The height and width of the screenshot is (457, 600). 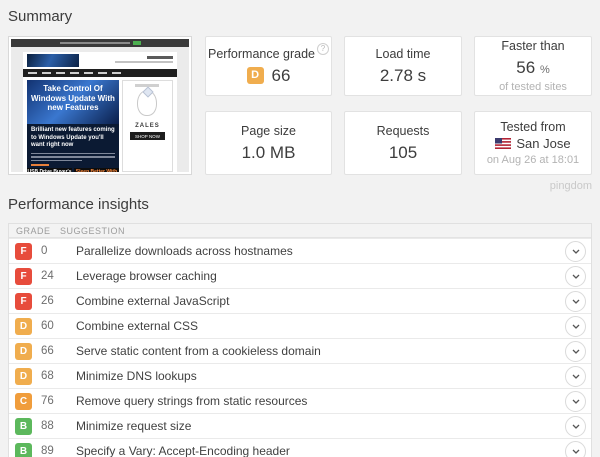 What do you see at coordinates (543, 143) in the screenshot?
I see `tested-from-city: San Jose` at bounding box center [543, 143].